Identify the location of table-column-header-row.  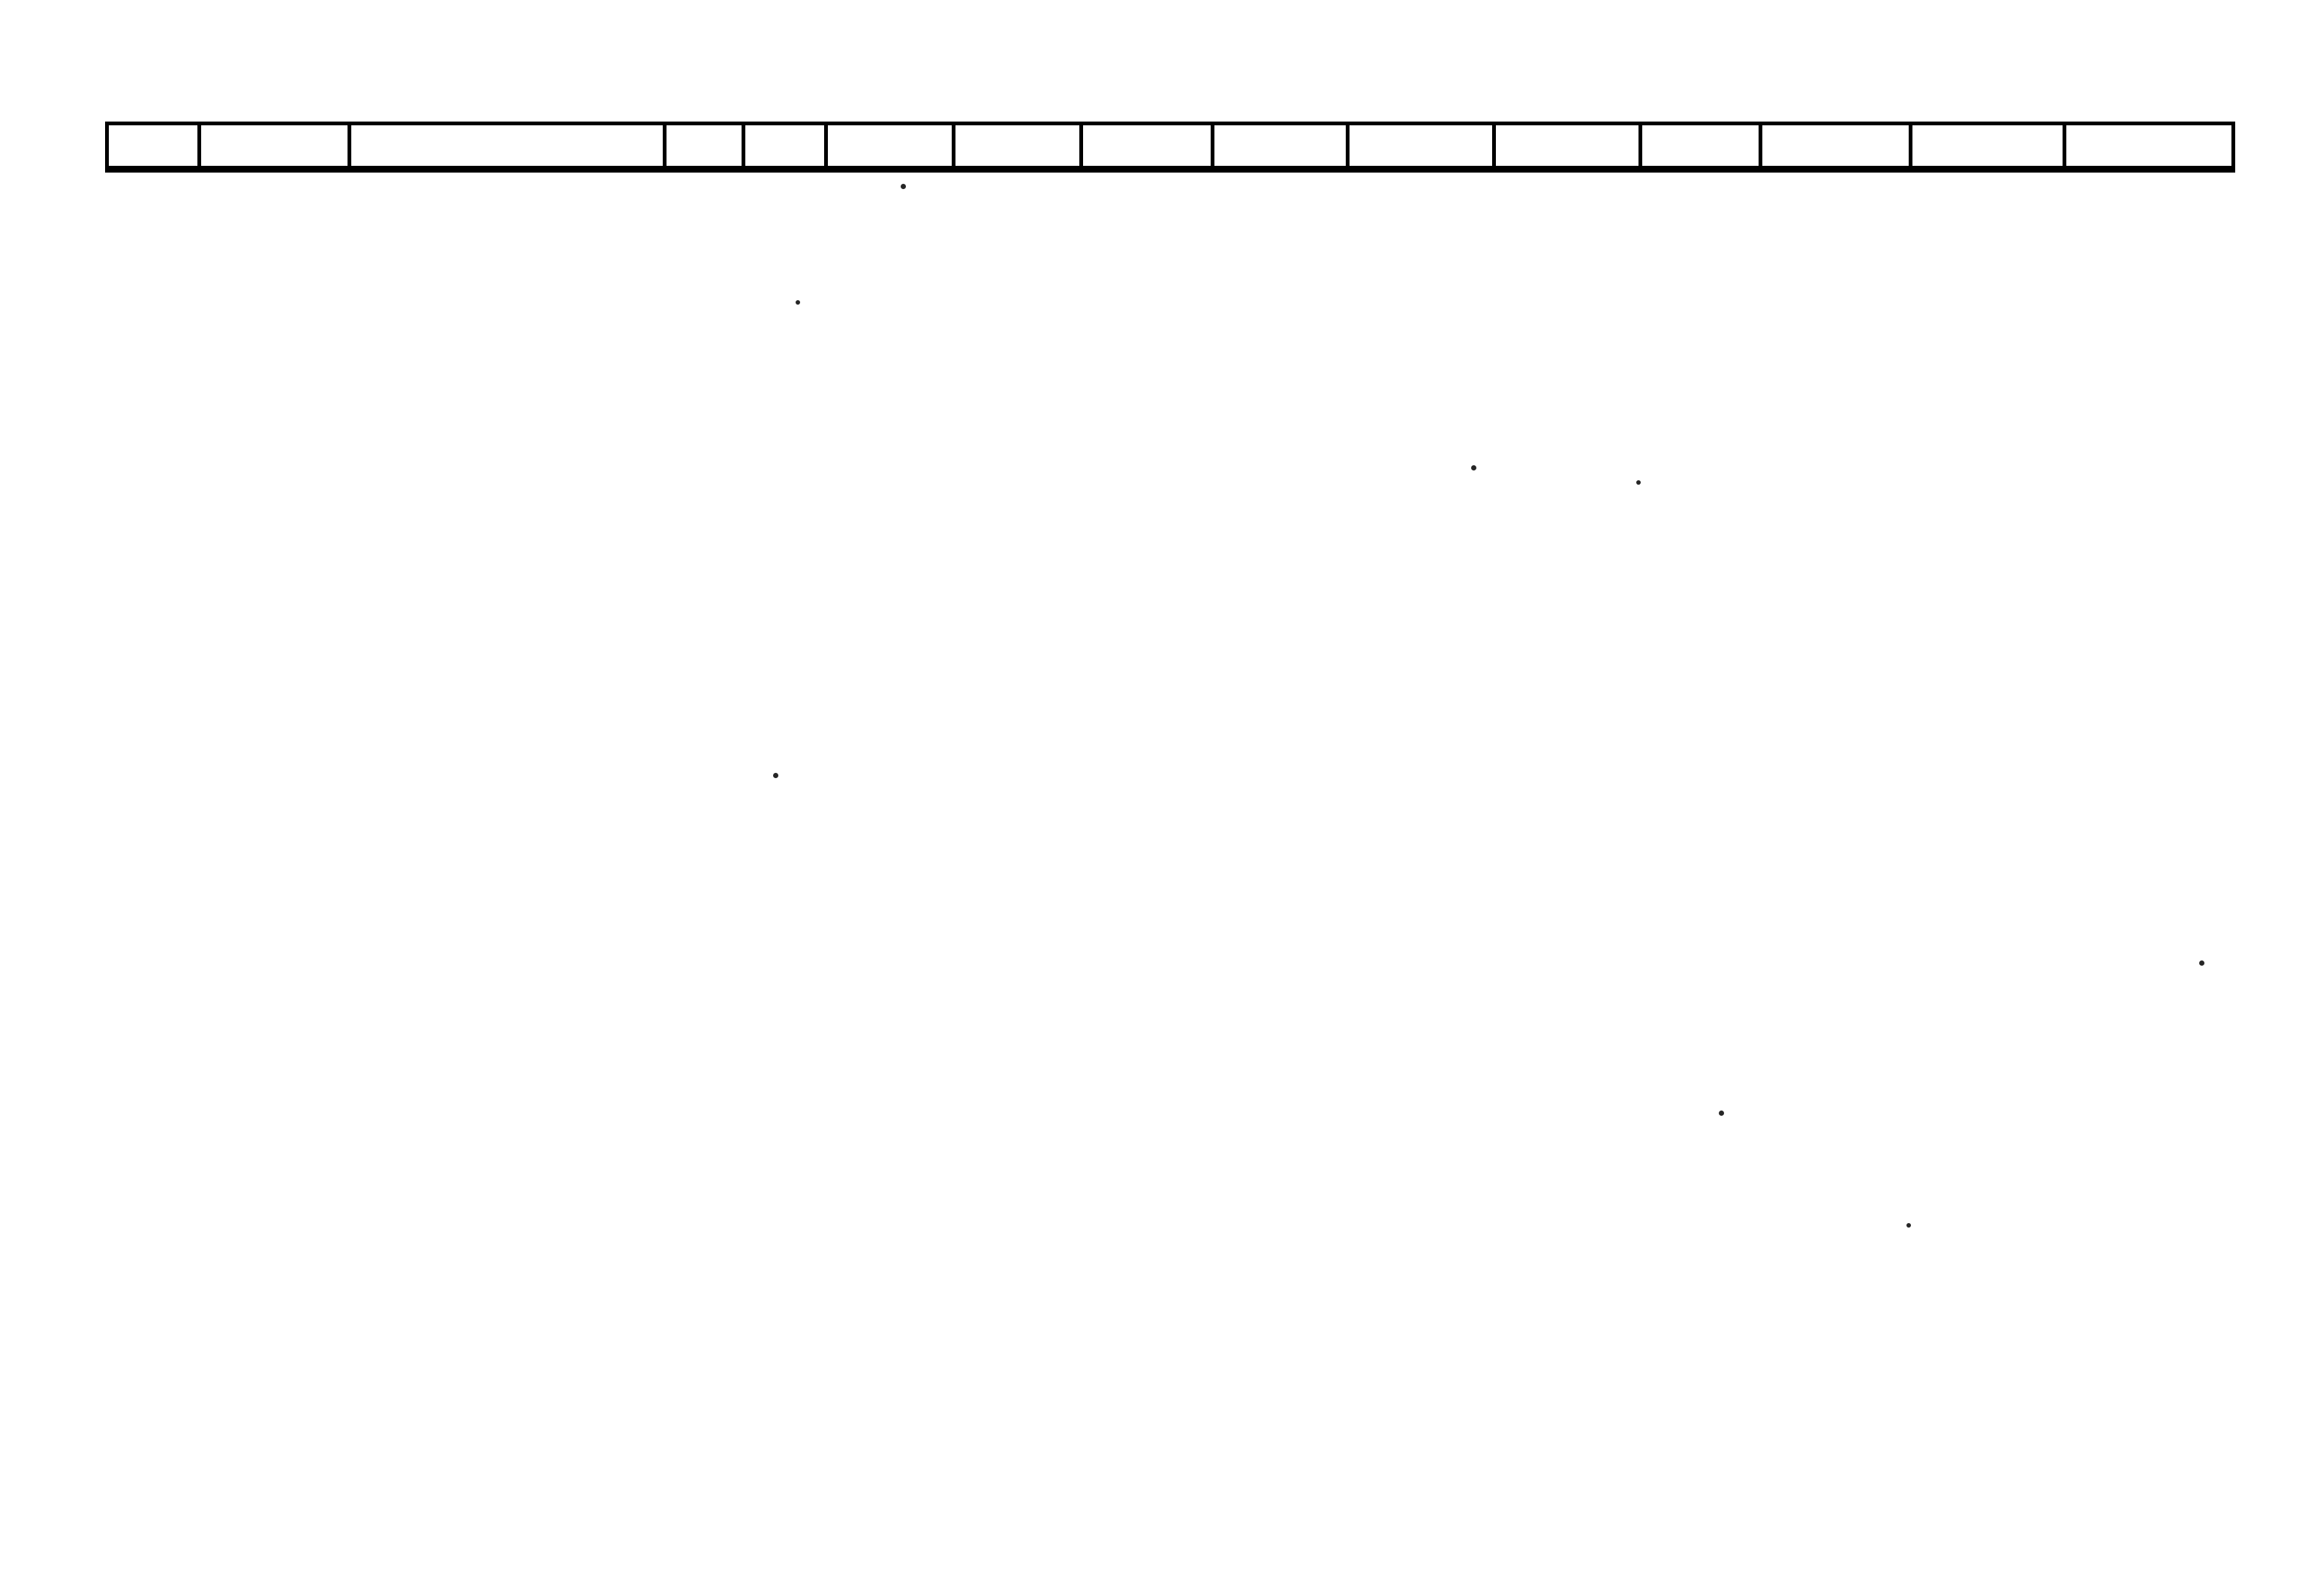
(1170, 147).